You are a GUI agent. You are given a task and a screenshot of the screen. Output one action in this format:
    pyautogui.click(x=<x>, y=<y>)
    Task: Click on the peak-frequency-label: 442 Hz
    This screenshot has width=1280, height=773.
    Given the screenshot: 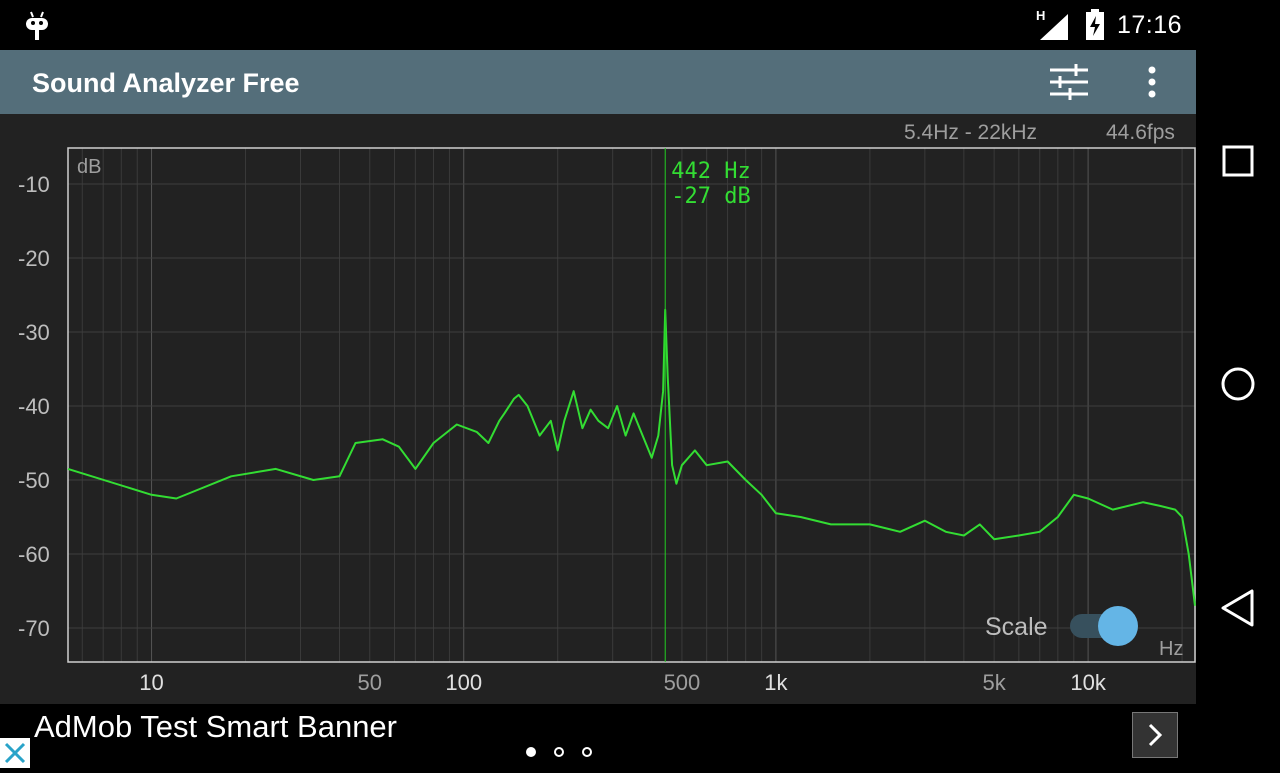 What is the action you would take?
    pyautogui.click(x=710, y=171)
    